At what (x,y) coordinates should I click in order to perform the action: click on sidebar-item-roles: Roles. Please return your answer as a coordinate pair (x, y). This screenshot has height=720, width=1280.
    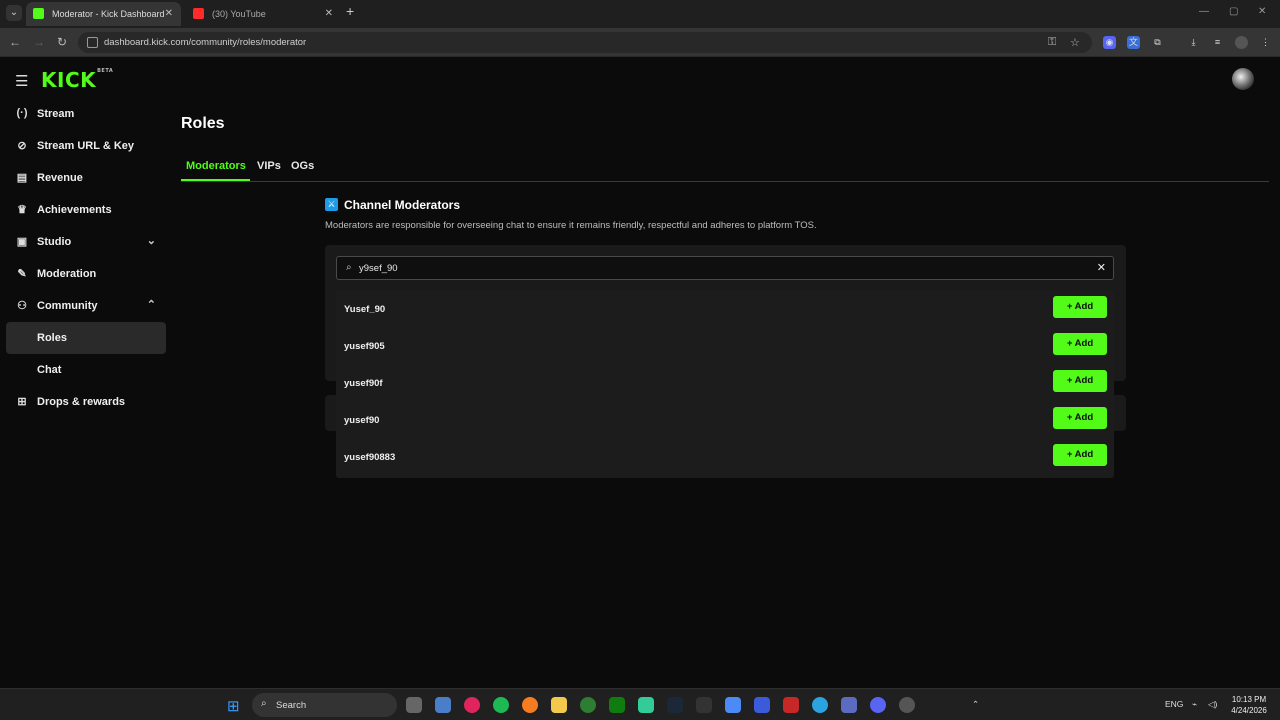
    Looking at the image, I should click on (86, 338).